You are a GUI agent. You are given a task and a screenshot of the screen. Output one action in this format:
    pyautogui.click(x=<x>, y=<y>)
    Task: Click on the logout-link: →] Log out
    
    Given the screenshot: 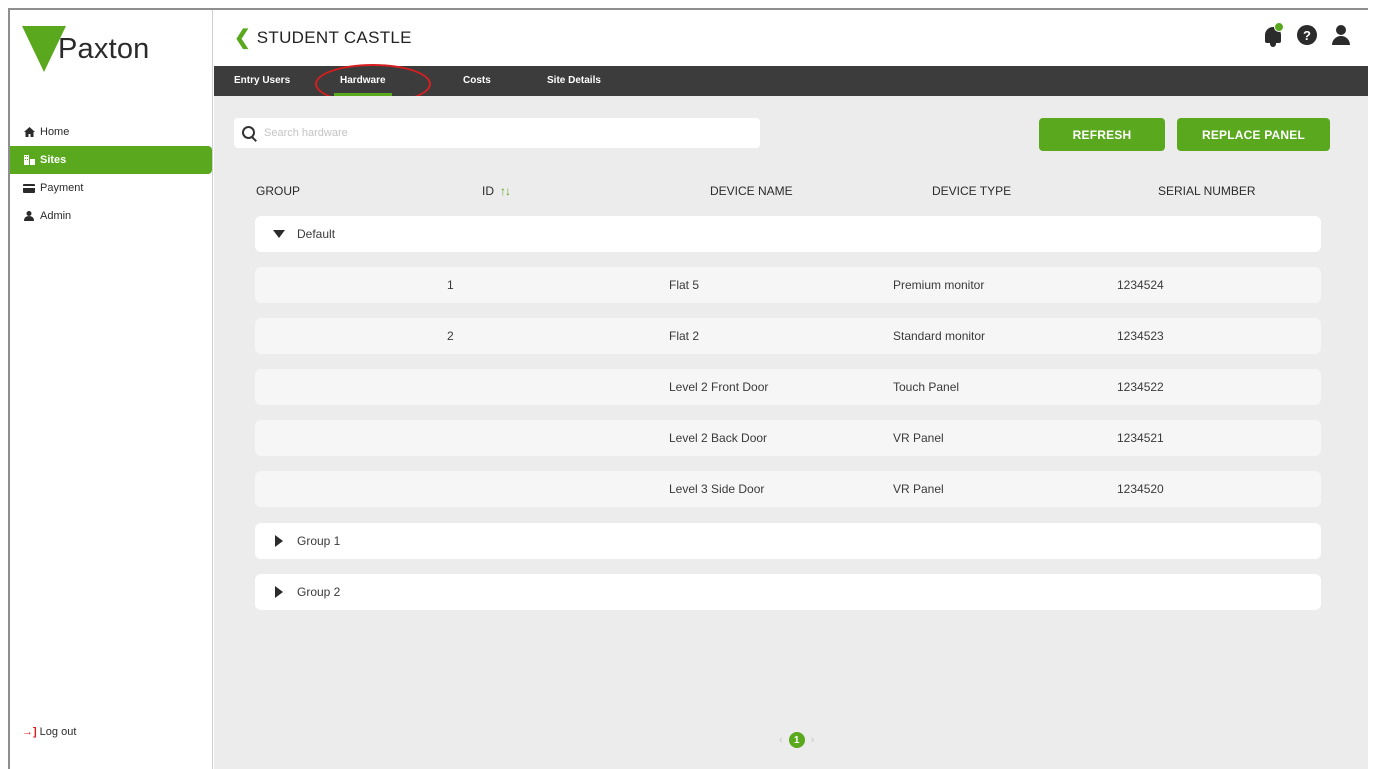 What is the action you would take?
    pyautogui.click(x=49, y=732)
    